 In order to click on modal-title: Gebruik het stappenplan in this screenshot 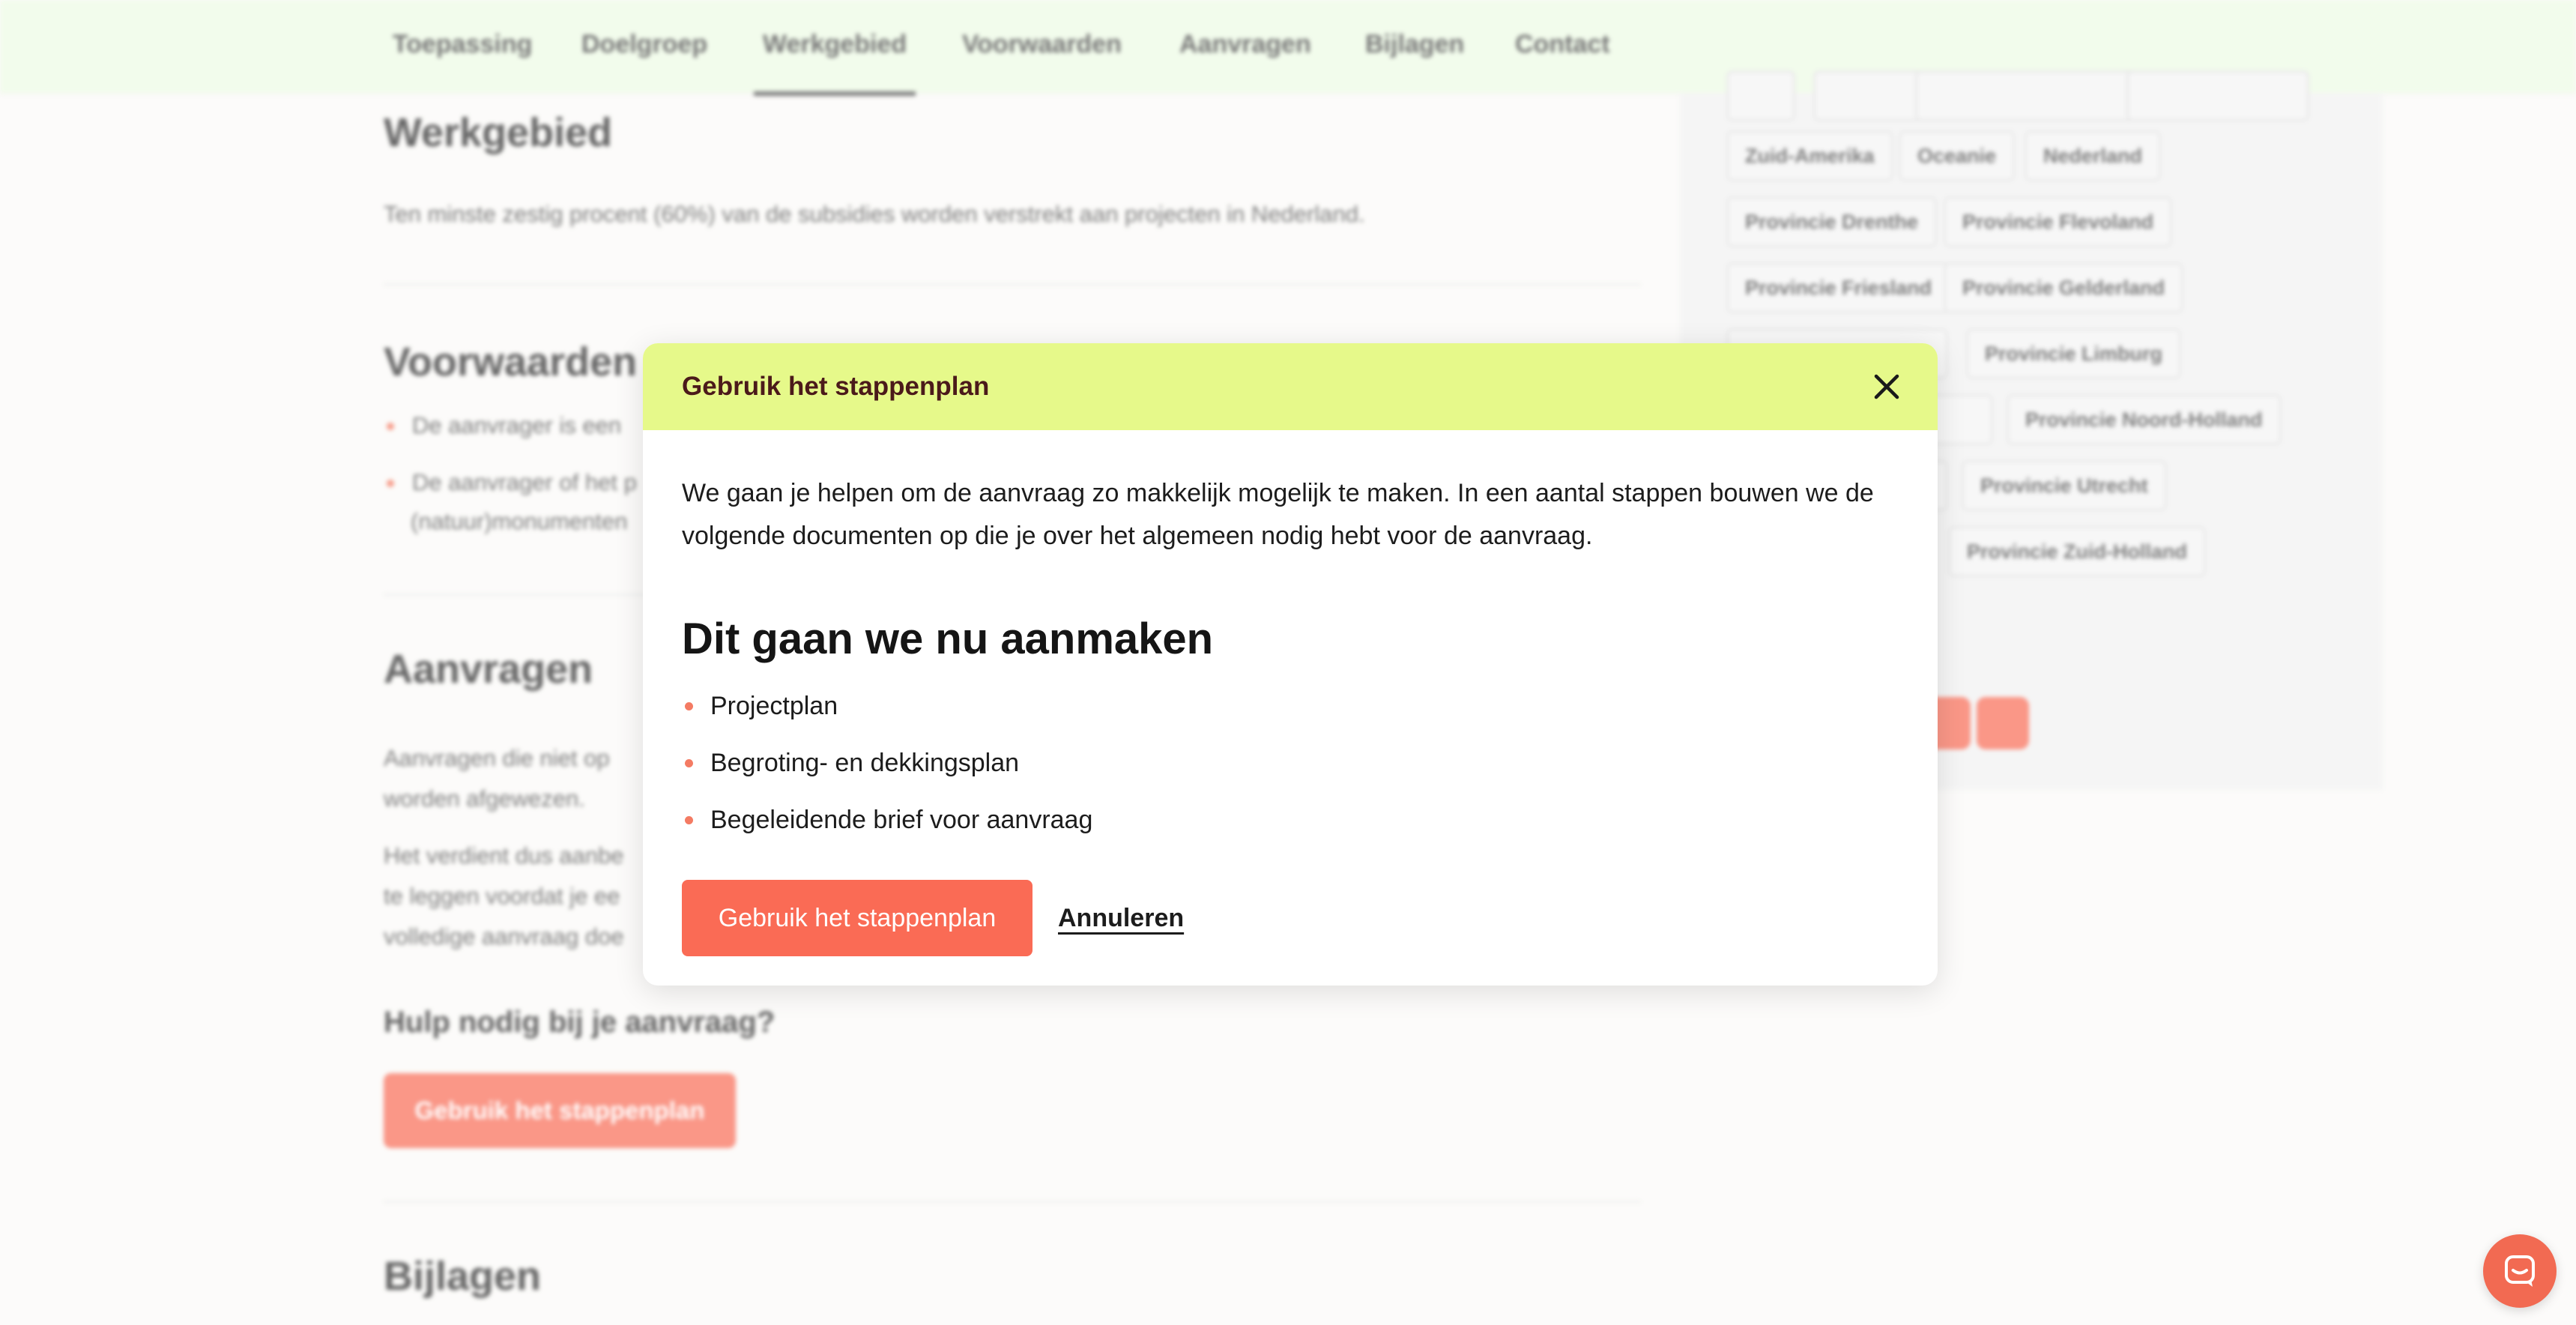, I will do `click(836, 386)`.